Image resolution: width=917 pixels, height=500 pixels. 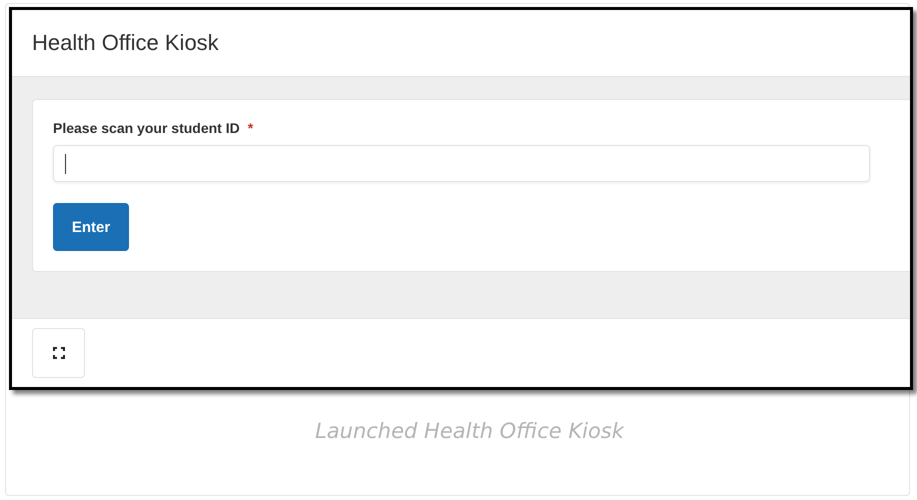 I want to click on fullscreen-icon, so click(x=58, y=353).